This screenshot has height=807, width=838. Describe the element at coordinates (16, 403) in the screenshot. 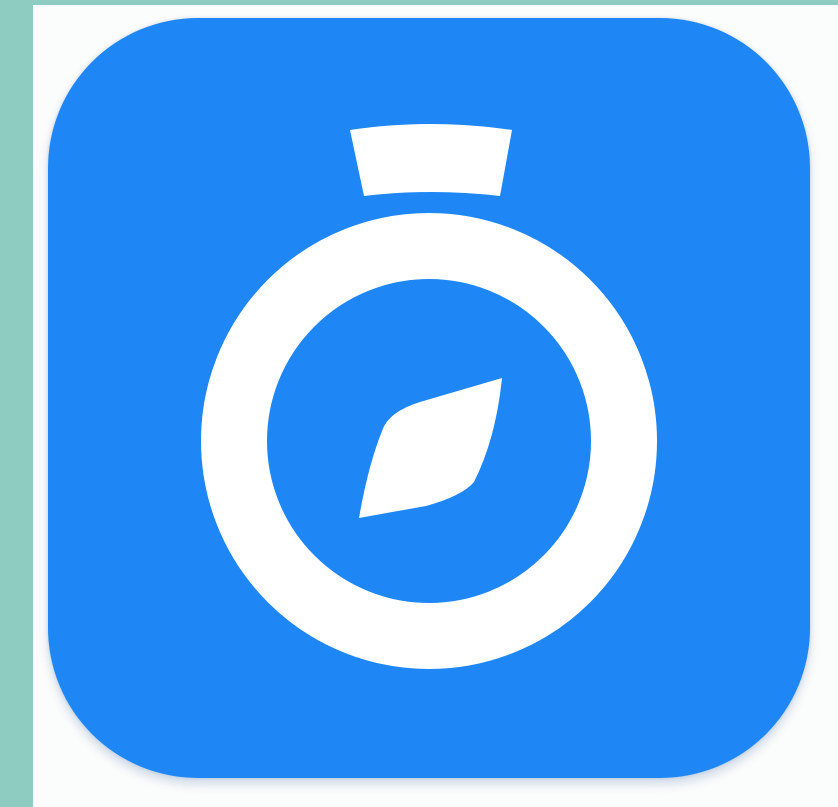

I see `frame-left-edge` at that location.